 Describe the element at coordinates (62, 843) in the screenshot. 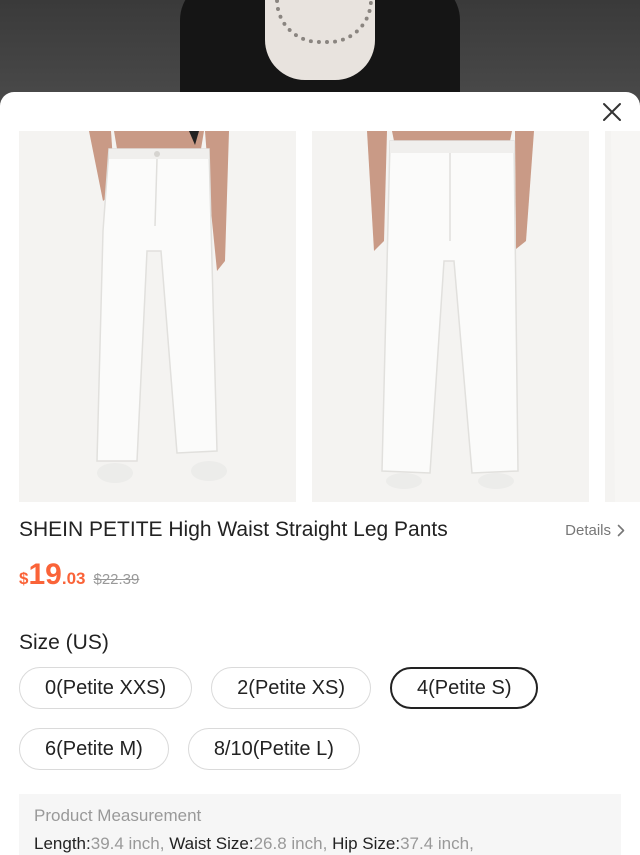

I see `measure-length-label: Length:` at that location.